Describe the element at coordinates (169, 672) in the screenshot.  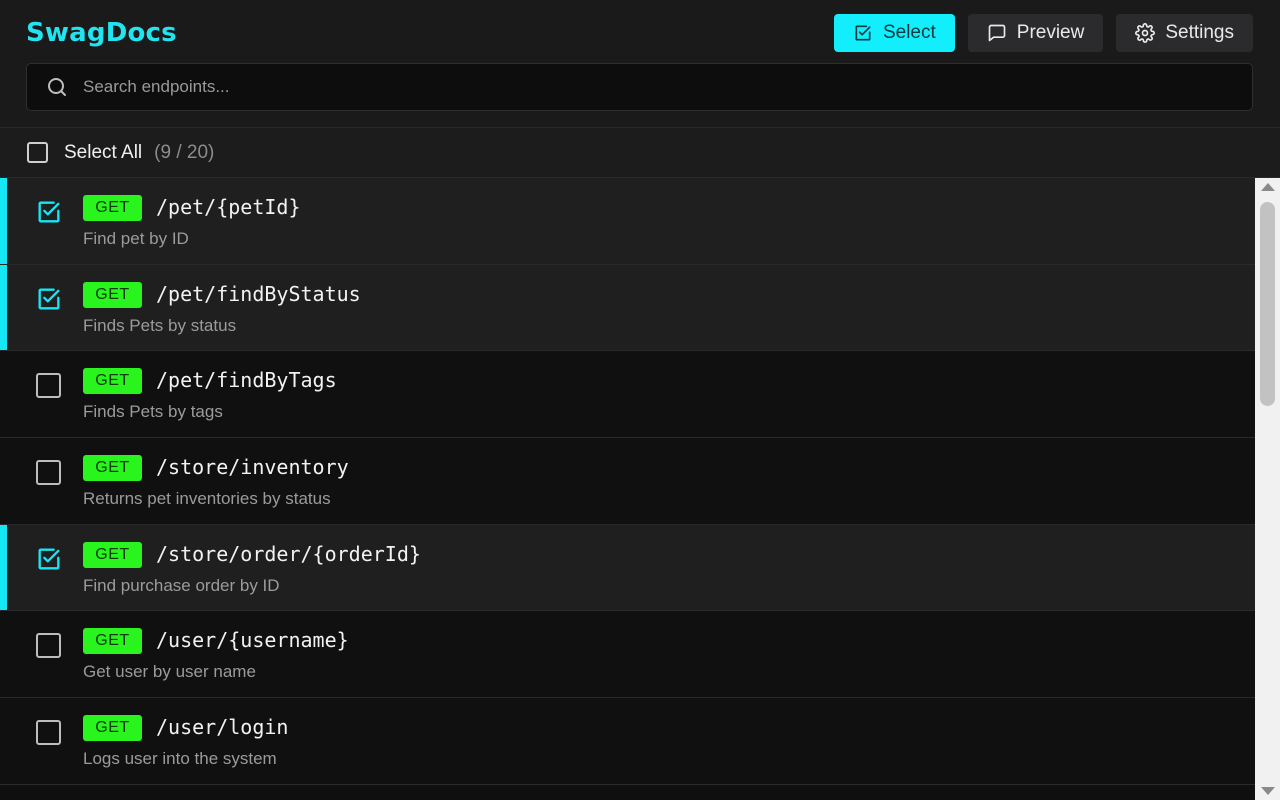
I see `endpoint-description: Get user by user name` at that location.